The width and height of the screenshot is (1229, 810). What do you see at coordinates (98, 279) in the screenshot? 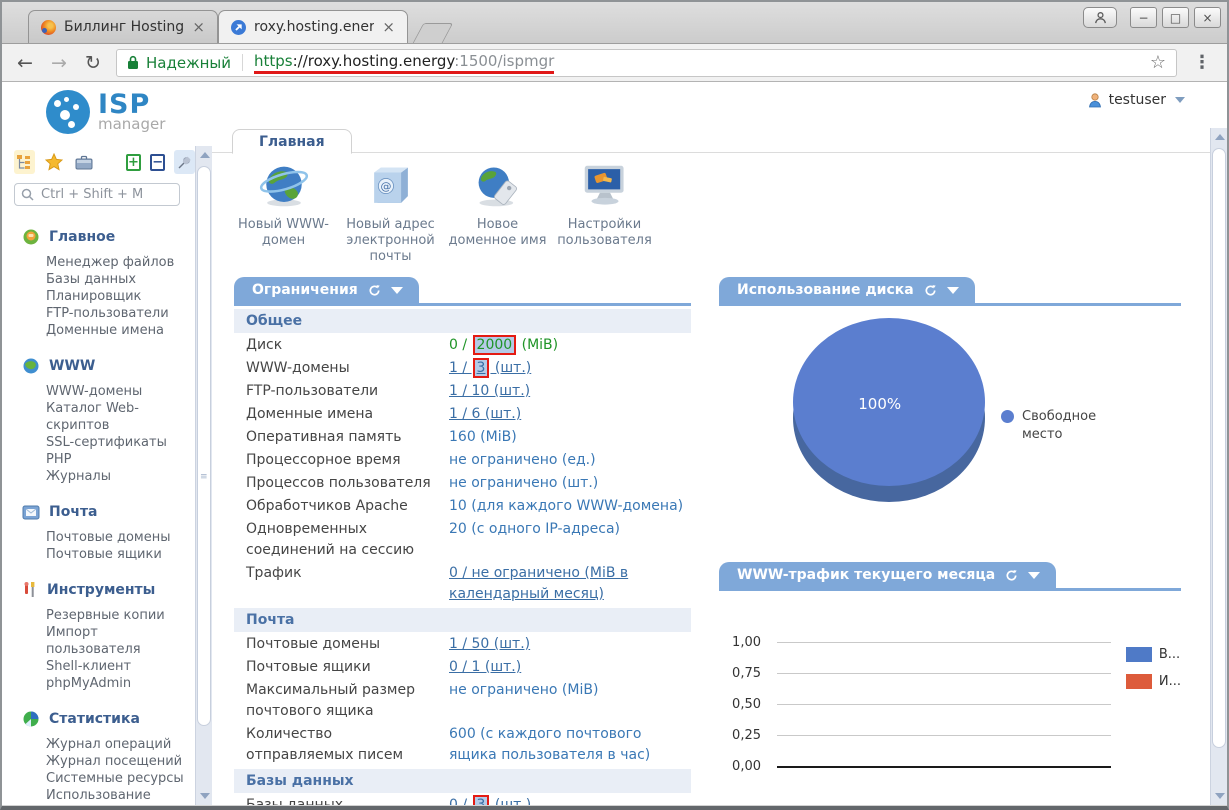
I see `sidebar-item: Базы данных` at bounding box center [98, 279].